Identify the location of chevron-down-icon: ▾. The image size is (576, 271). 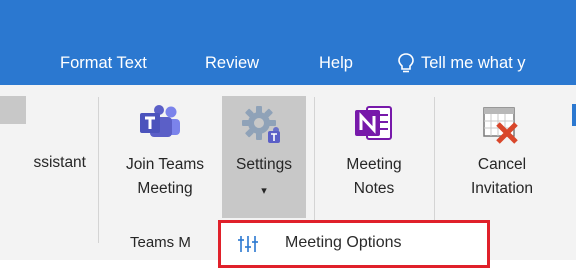
(264, 191).